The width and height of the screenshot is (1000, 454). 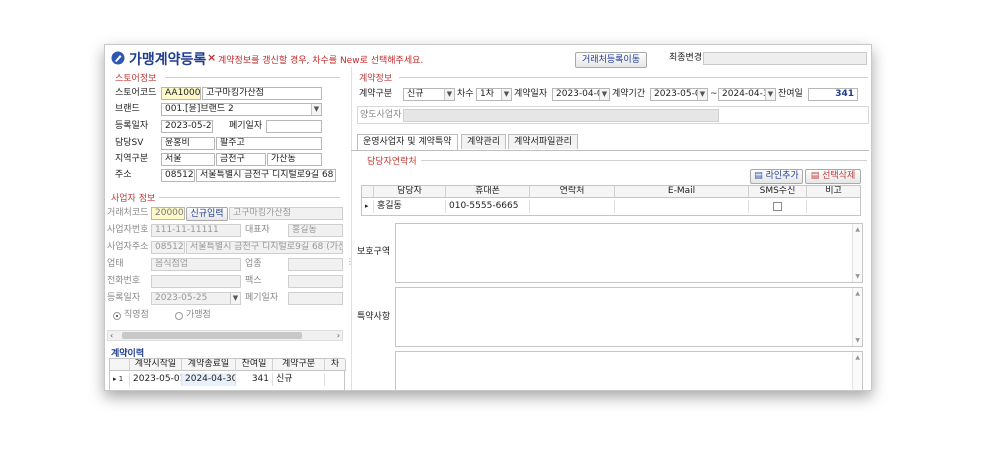 What do you see at coordinates (629, 370) in the screenshot?
I see `extra-textarea: ▲` at bounding box center [629, 370].